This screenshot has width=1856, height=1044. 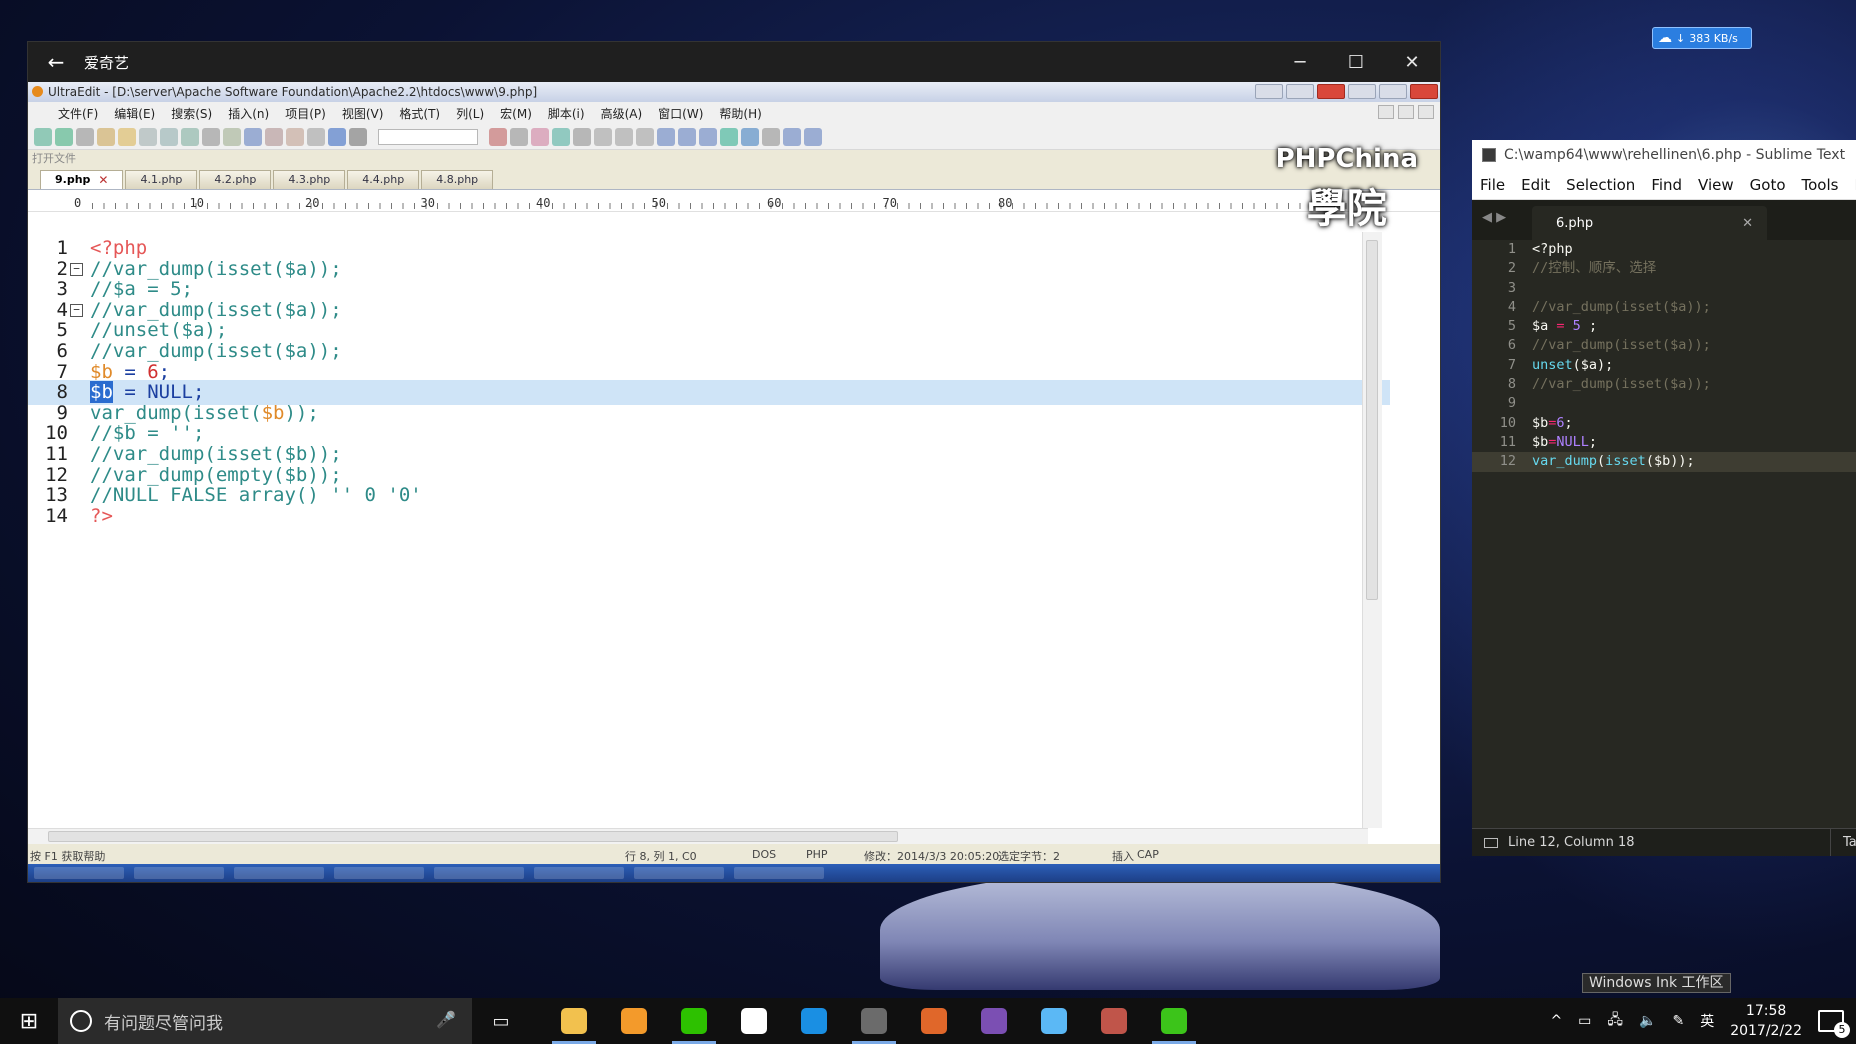 I want to click on cortana-search-box: 有问题尽管问我 🎤, so click(x=265, y=1021).